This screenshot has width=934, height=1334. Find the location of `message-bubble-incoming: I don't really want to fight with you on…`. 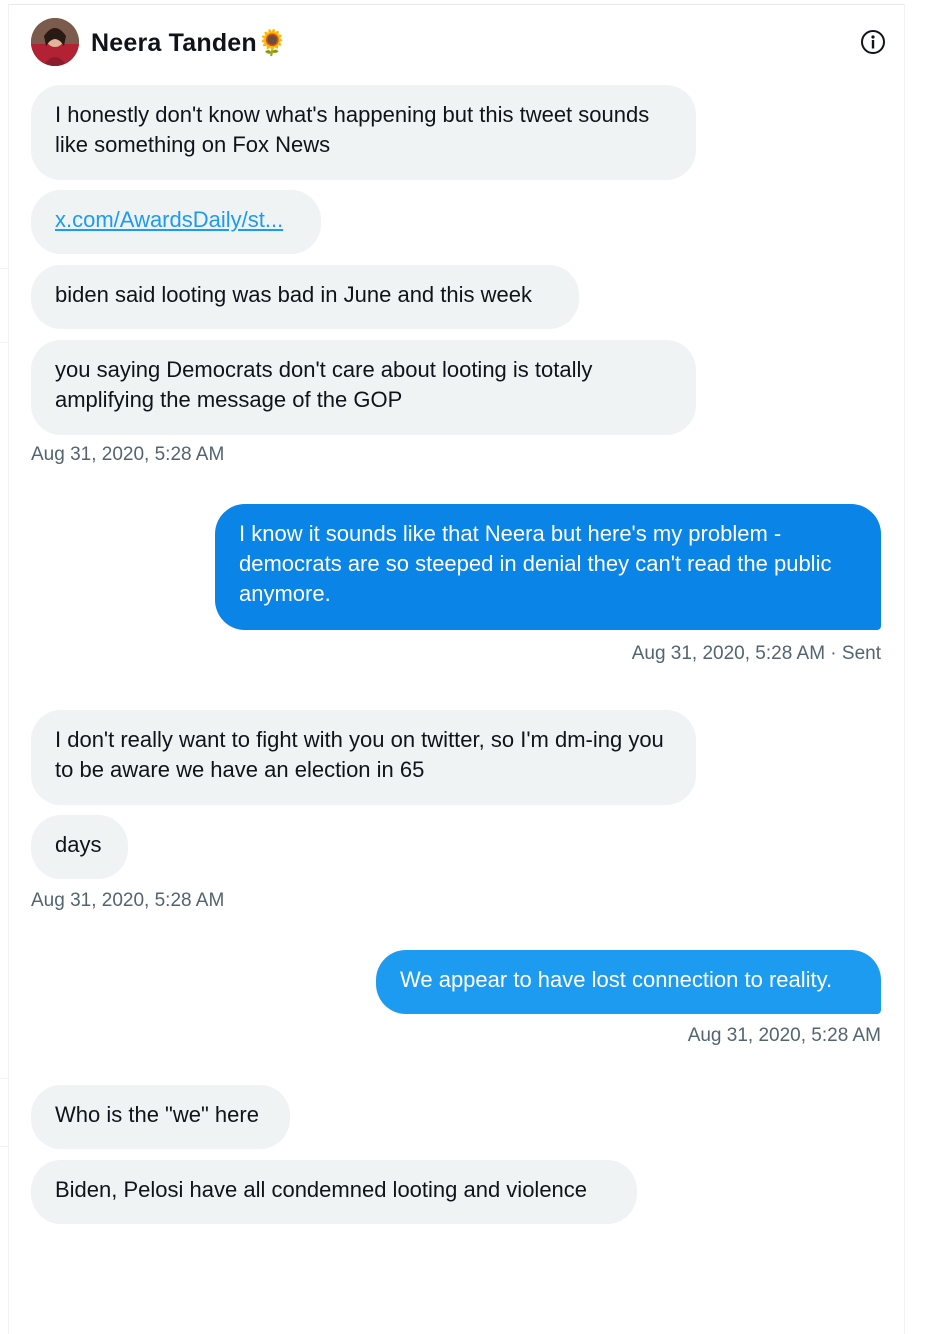

message-bubble-incoming: I don't really want to fight with you on… is located at coordinates (363, 757).